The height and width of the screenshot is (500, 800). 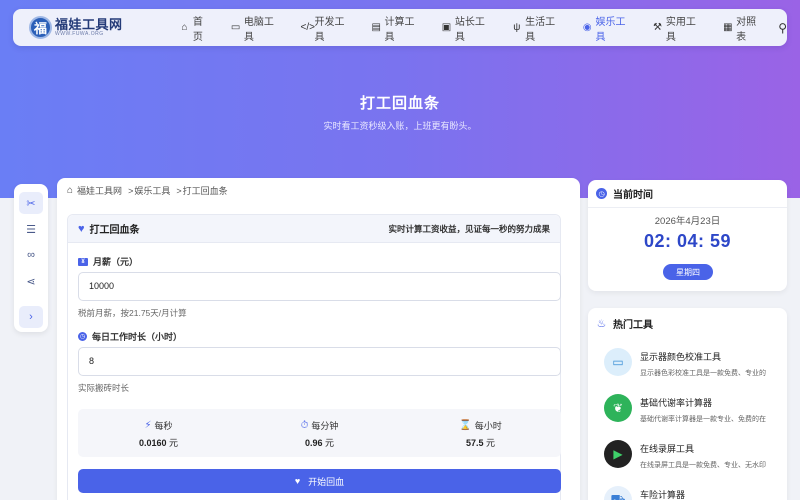 I want to click on nav-item-2: </> 开发工具, so click(x=327, y=27).